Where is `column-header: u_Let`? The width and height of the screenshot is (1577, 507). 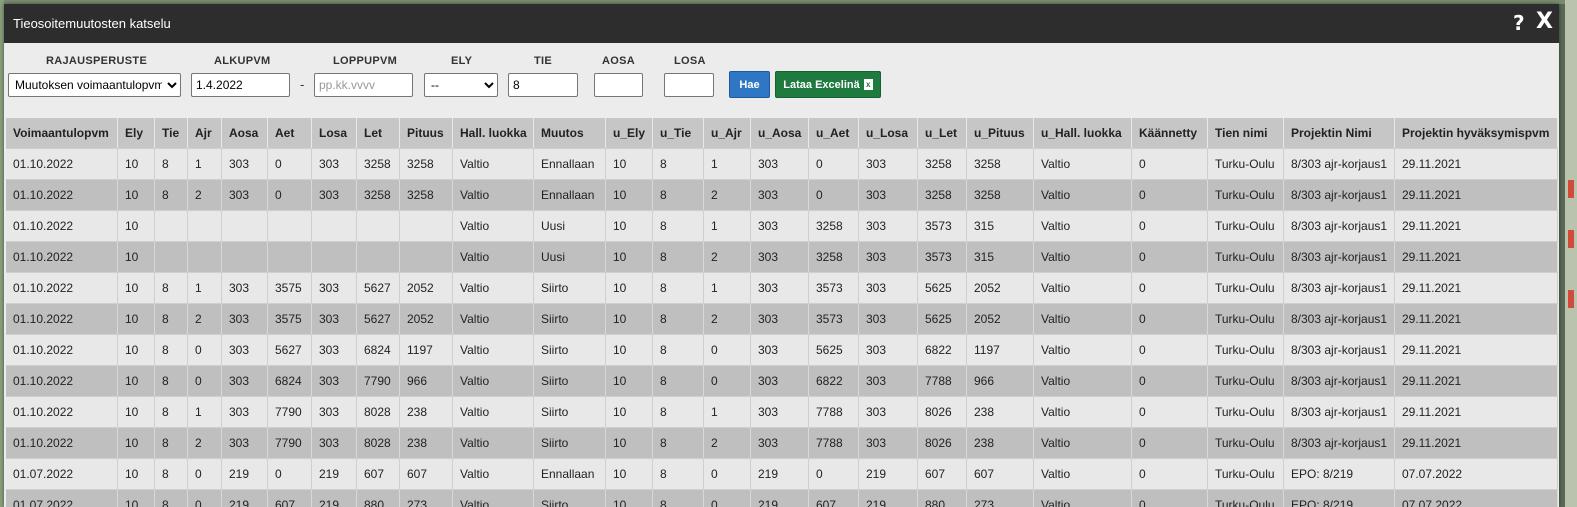
column-header: u_Let is located at coordinates (942, 133).